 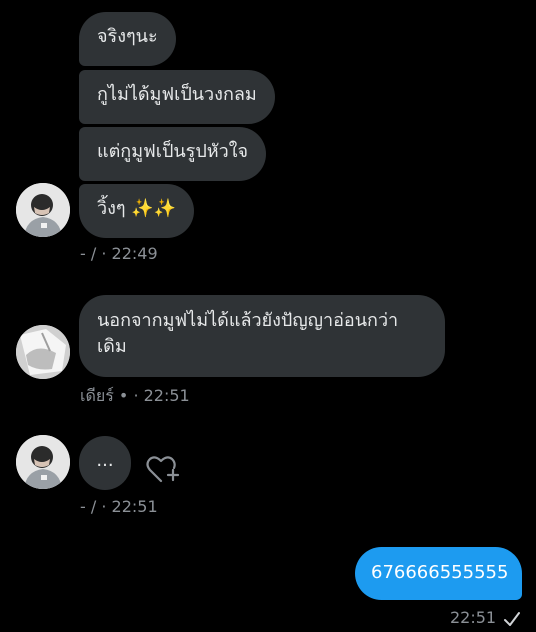 I want to click on message-bubble: จริงๆนะ, so click(x=127, y=39).